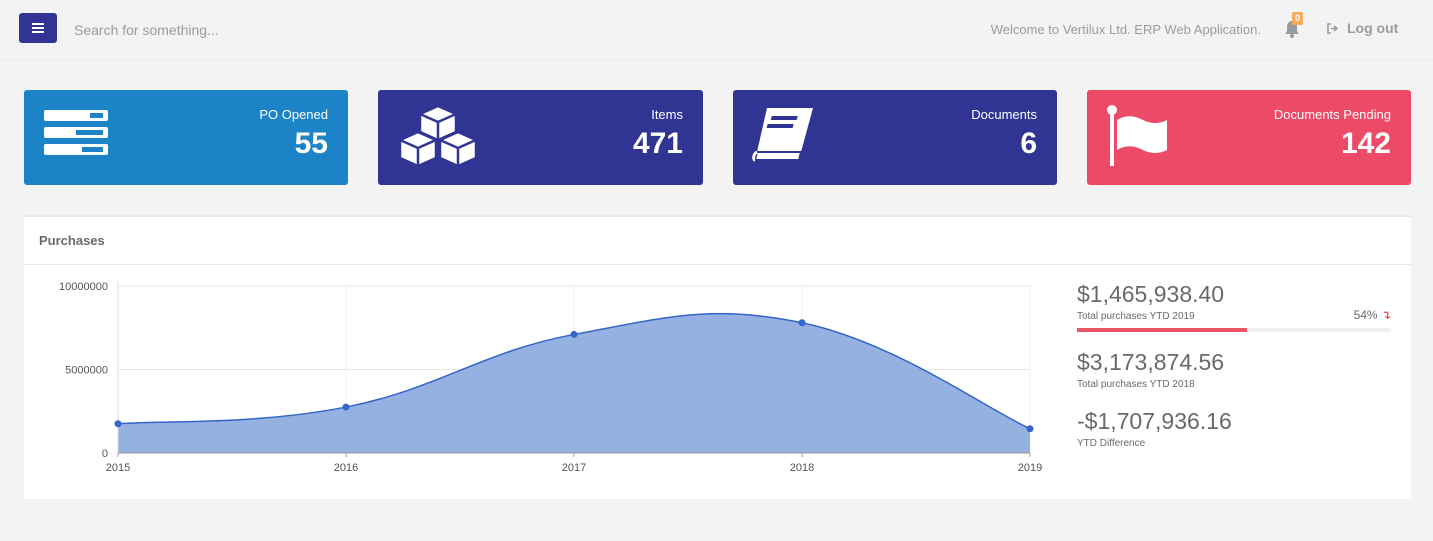 This screenshot has width=1433, height=541. Describe the element at coordinates (1151, 362) in the screenshot. I see `stat-value: $3,173,874.56` at that location.